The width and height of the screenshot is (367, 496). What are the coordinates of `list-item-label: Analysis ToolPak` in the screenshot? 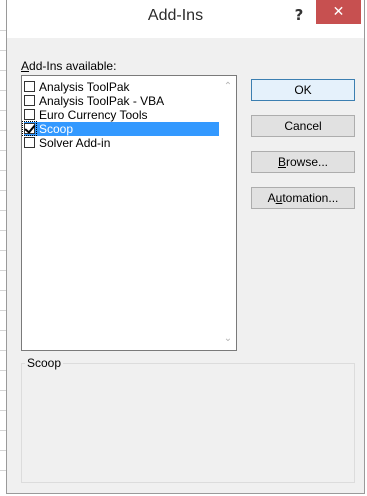 It's located at (84, 87).